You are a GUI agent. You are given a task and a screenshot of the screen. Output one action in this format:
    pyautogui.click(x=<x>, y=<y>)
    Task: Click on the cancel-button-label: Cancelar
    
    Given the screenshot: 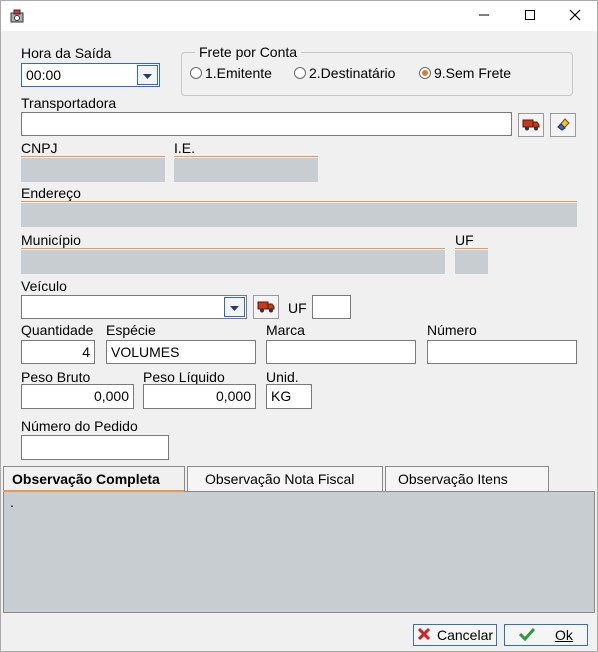 What is the action you would take?
    pyautogui.click(x=465, y=635)
    